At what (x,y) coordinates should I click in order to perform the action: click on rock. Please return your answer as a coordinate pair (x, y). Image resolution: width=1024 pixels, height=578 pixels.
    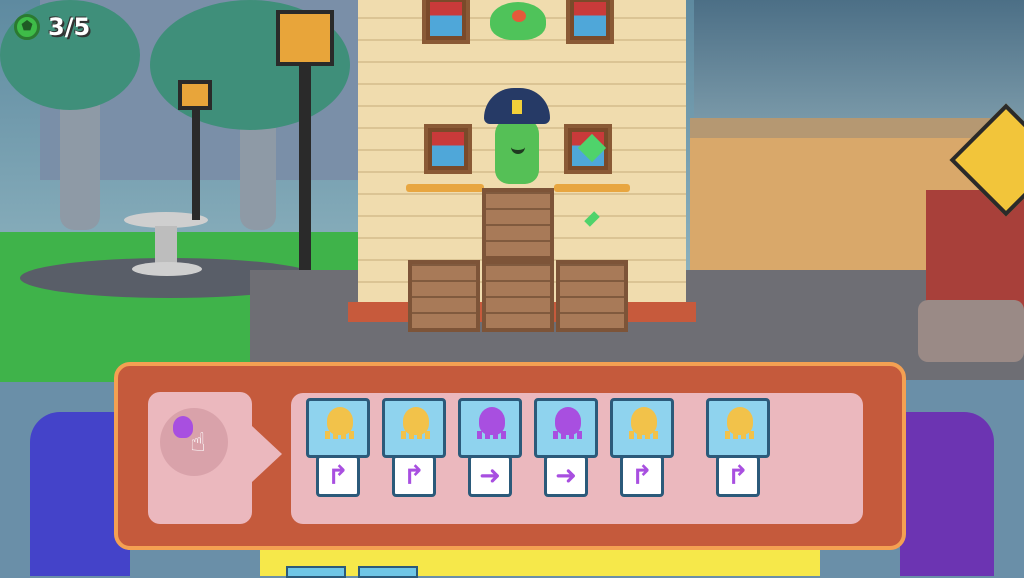
    Looking at the image, I should click on (971, 331).